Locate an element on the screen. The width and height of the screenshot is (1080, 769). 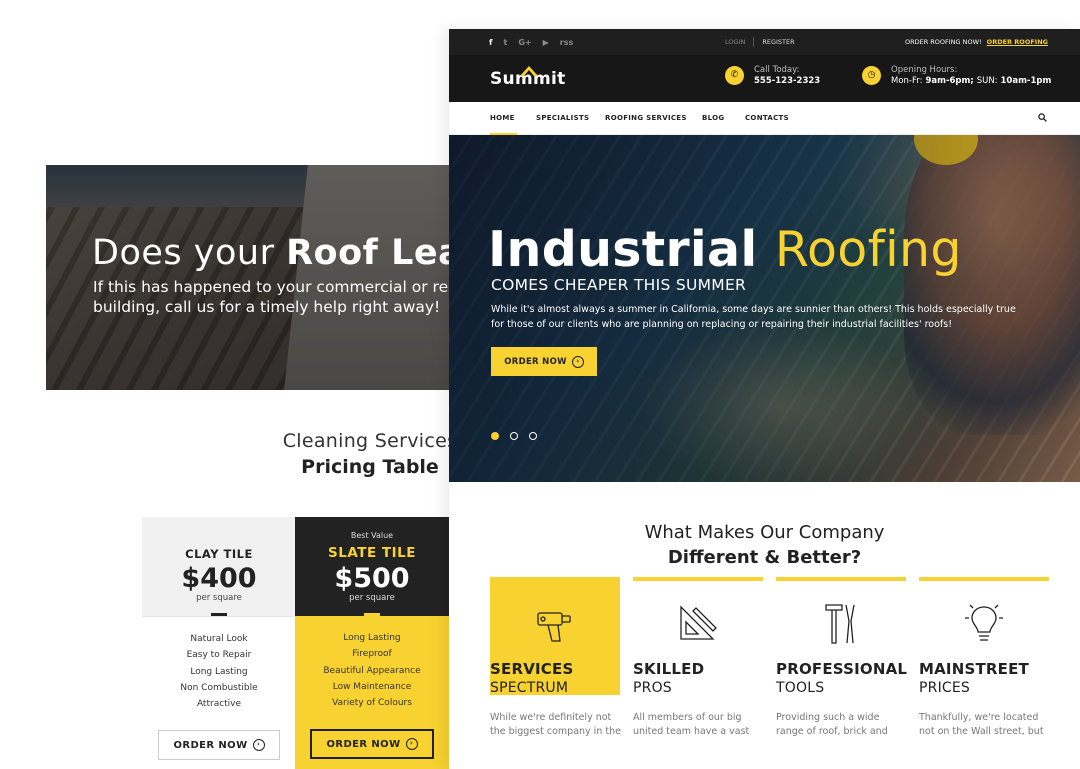
slider-dots is located at coordinates (514, 436).